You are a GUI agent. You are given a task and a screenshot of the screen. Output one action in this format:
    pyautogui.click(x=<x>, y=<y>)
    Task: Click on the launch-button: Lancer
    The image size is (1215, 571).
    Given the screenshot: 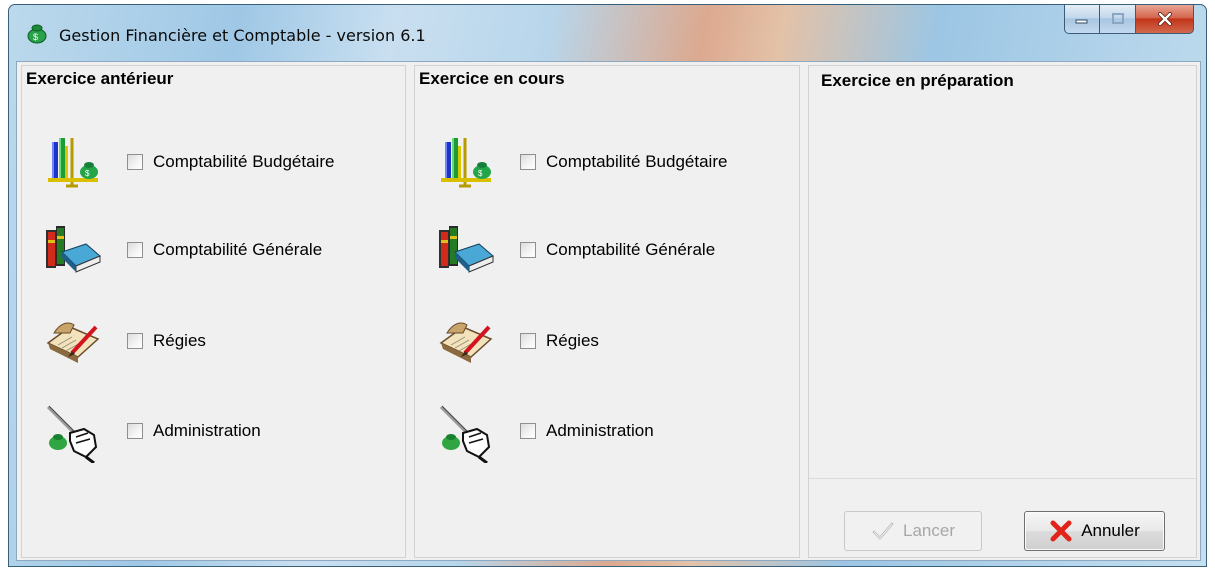 What is the action you would take?
    pyautogui.click(x=913, y=531)
    